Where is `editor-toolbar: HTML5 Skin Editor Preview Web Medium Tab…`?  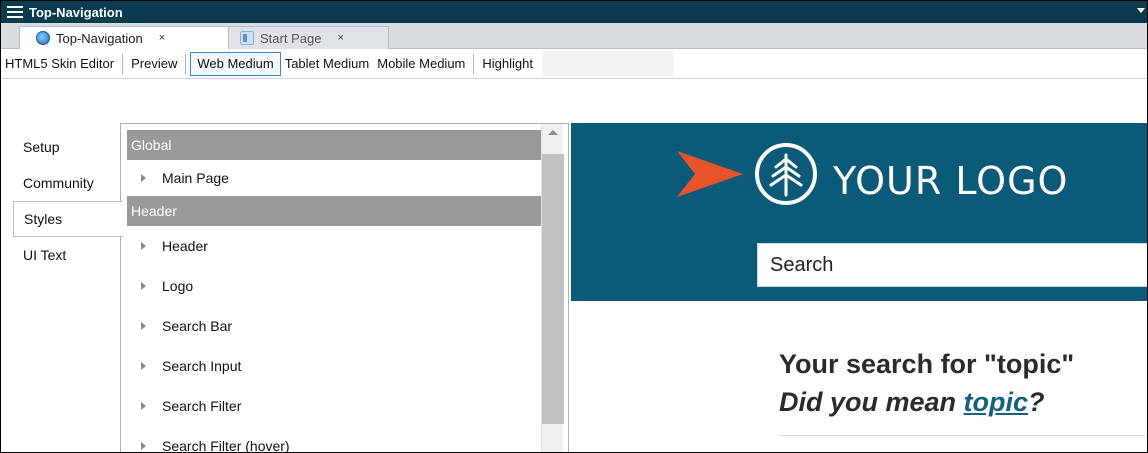 editor-toolbar: HTML5 Skin Editor Preview Web Medium Tab… is located at coordinates (574, 64).